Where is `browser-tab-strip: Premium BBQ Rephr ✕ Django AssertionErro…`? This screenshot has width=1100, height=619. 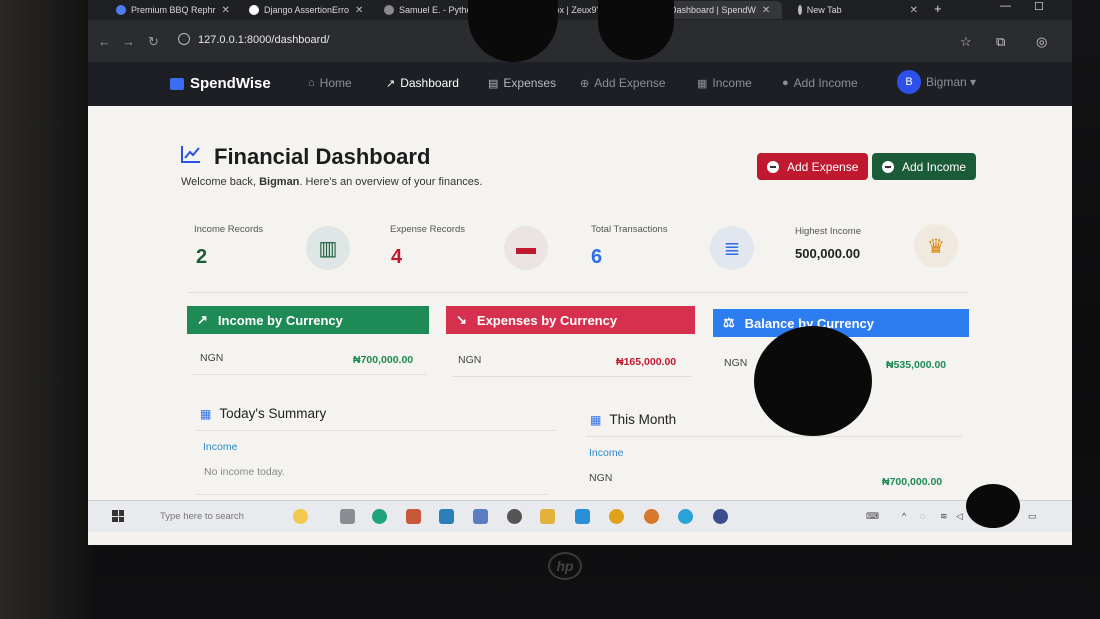
browser-tab-strip: Premium BBQ Rephr ✕ Django AssertionErro… is located at coordinates (580, 10).